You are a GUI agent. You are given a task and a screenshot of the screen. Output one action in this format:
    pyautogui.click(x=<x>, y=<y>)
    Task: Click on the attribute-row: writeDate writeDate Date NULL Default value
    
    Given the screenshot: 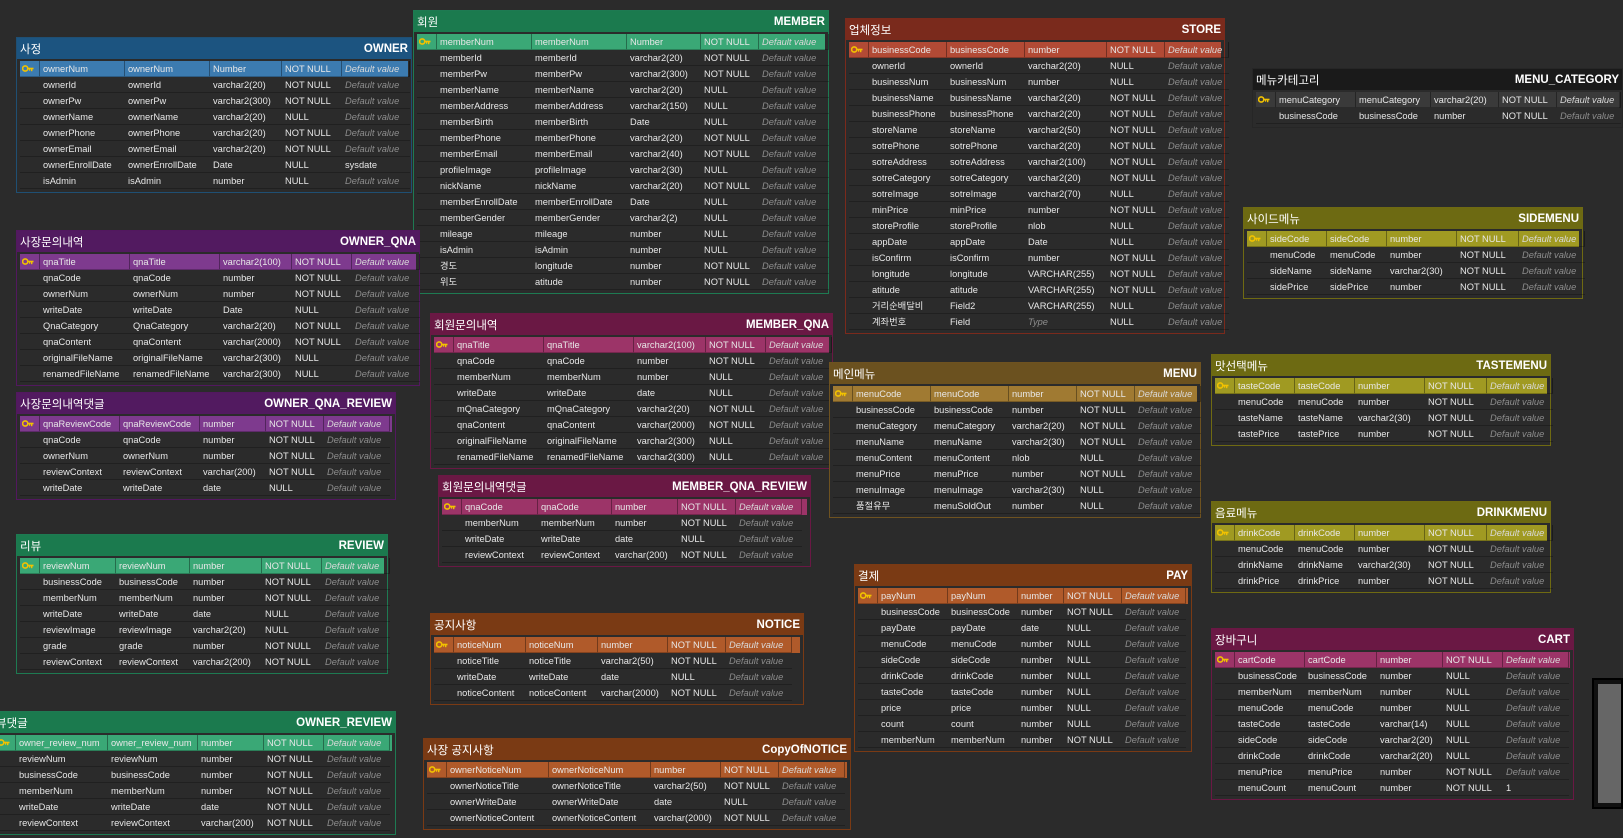 What is the action you would take?
    pyautogui.click(x=220, y=310)
    